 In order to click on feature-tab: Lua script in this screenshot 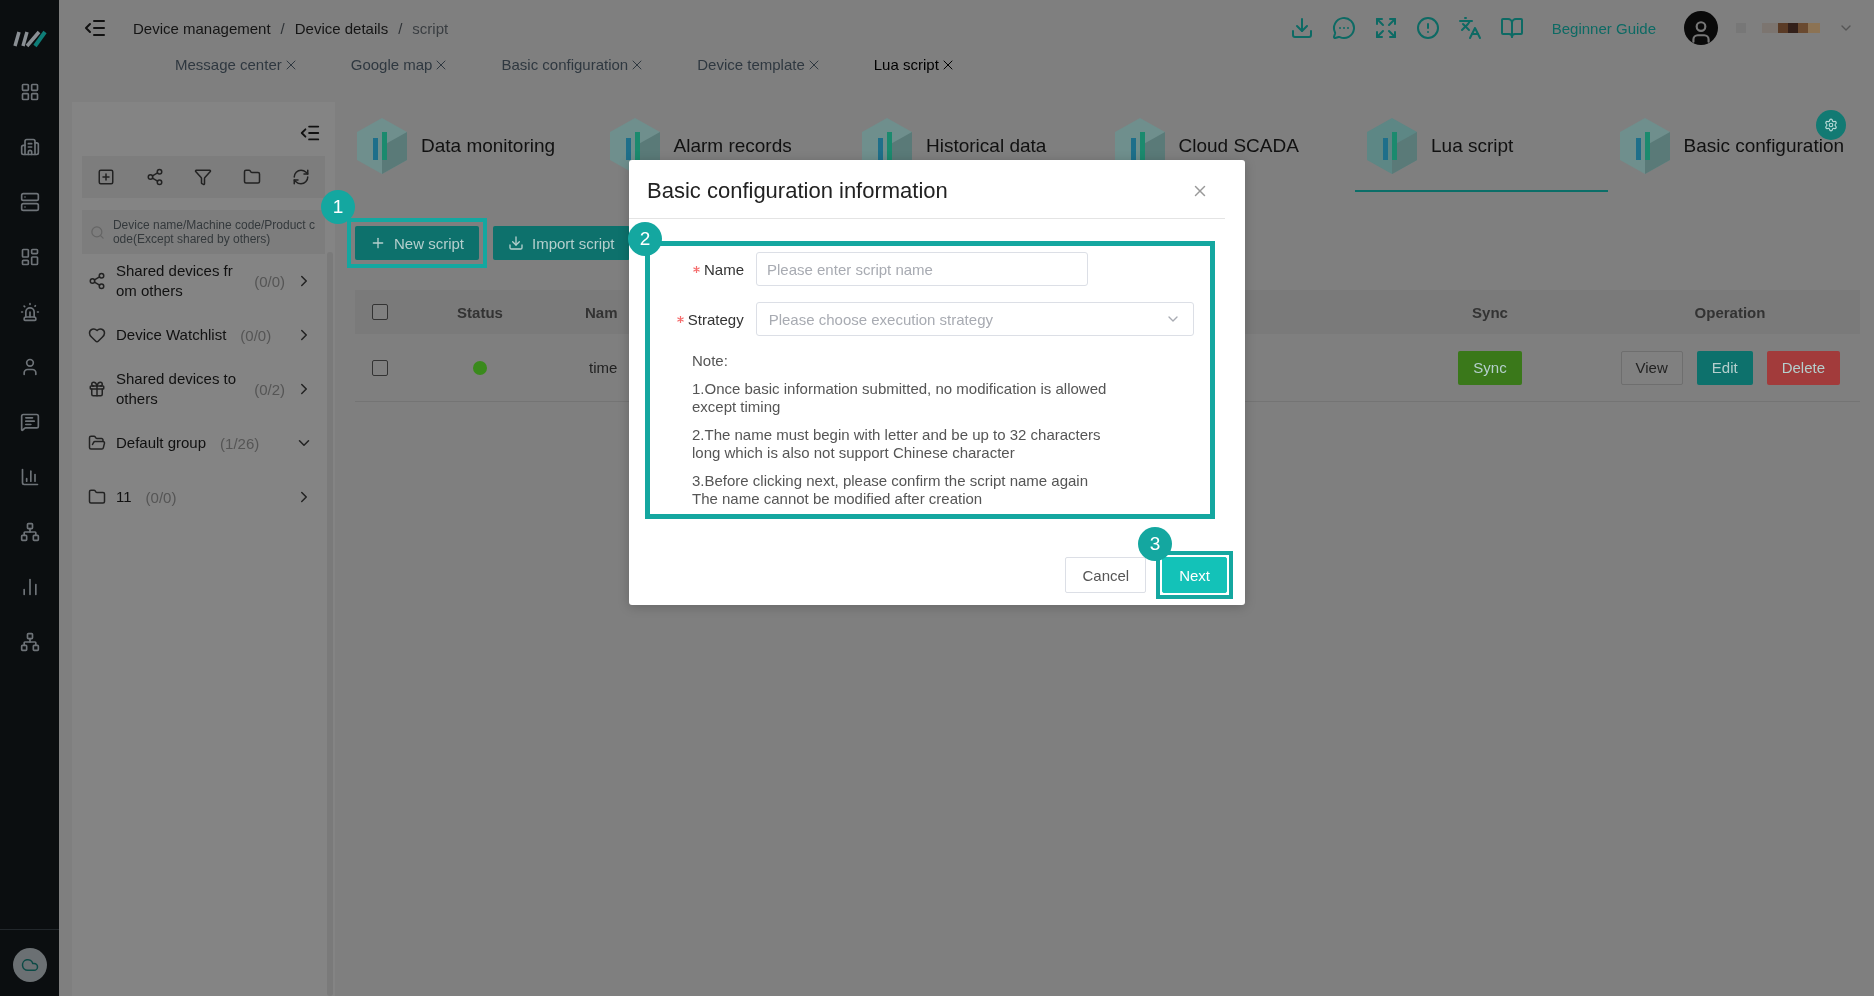, I will do `click(1481, 147)`.